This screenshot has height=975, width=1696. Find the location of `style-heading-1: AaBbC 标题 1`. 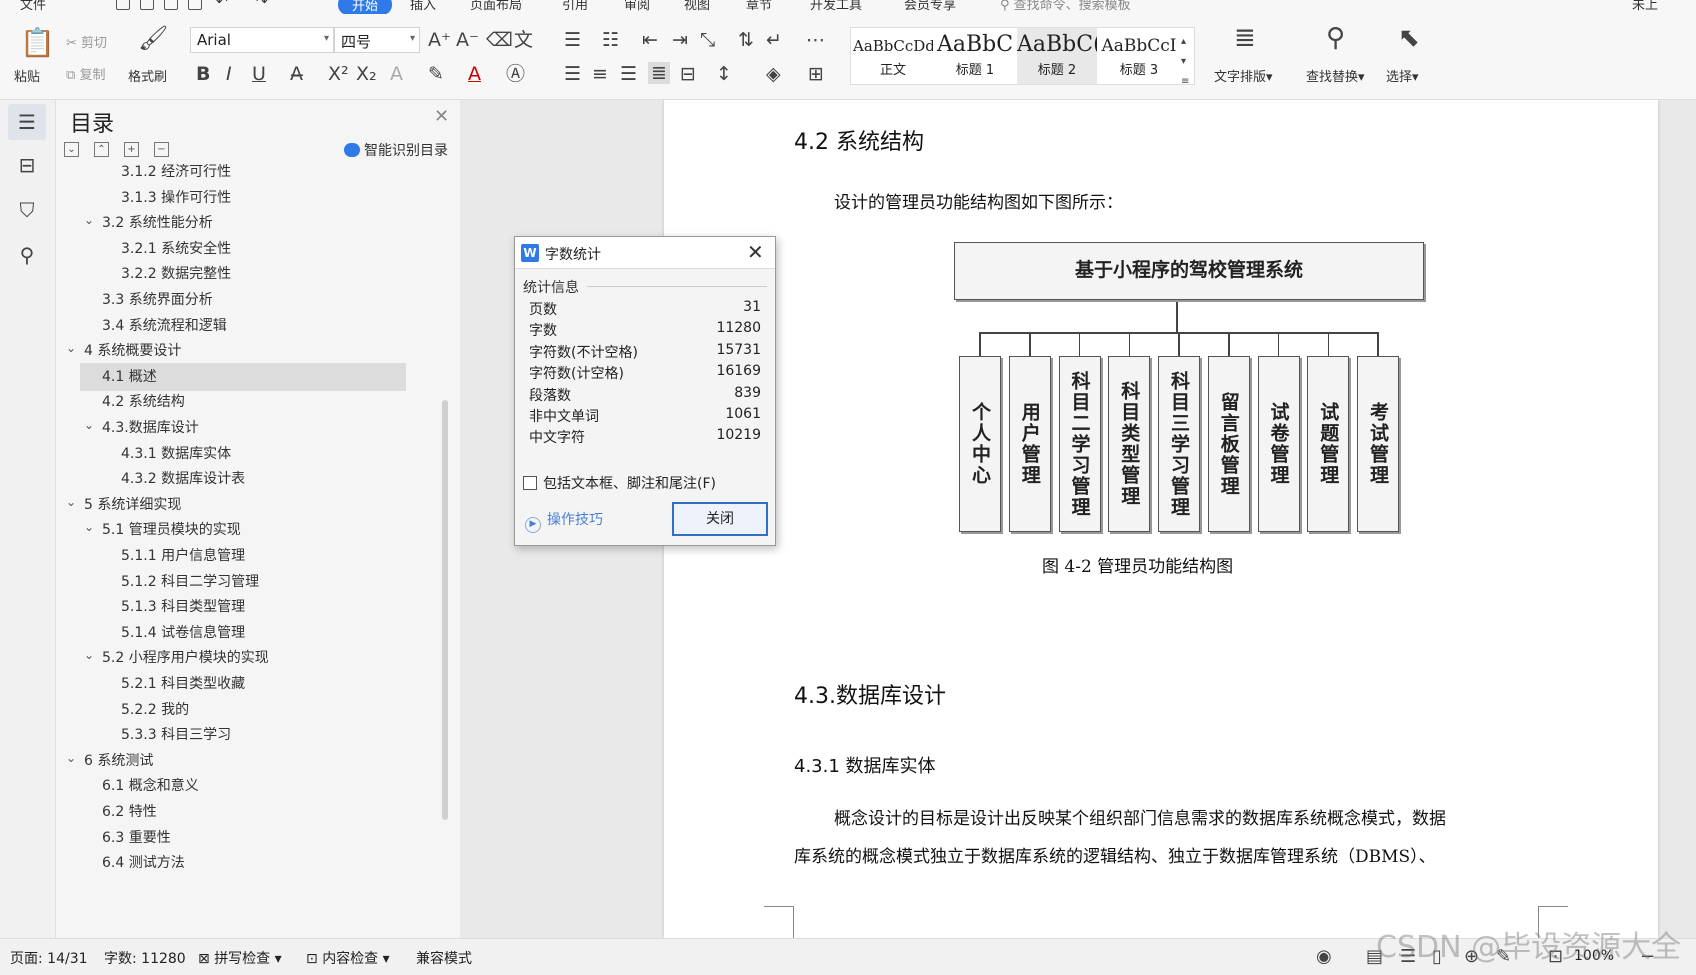

style-heading-1: AaBbC 标题 1 is located at coordinates (975, 56).